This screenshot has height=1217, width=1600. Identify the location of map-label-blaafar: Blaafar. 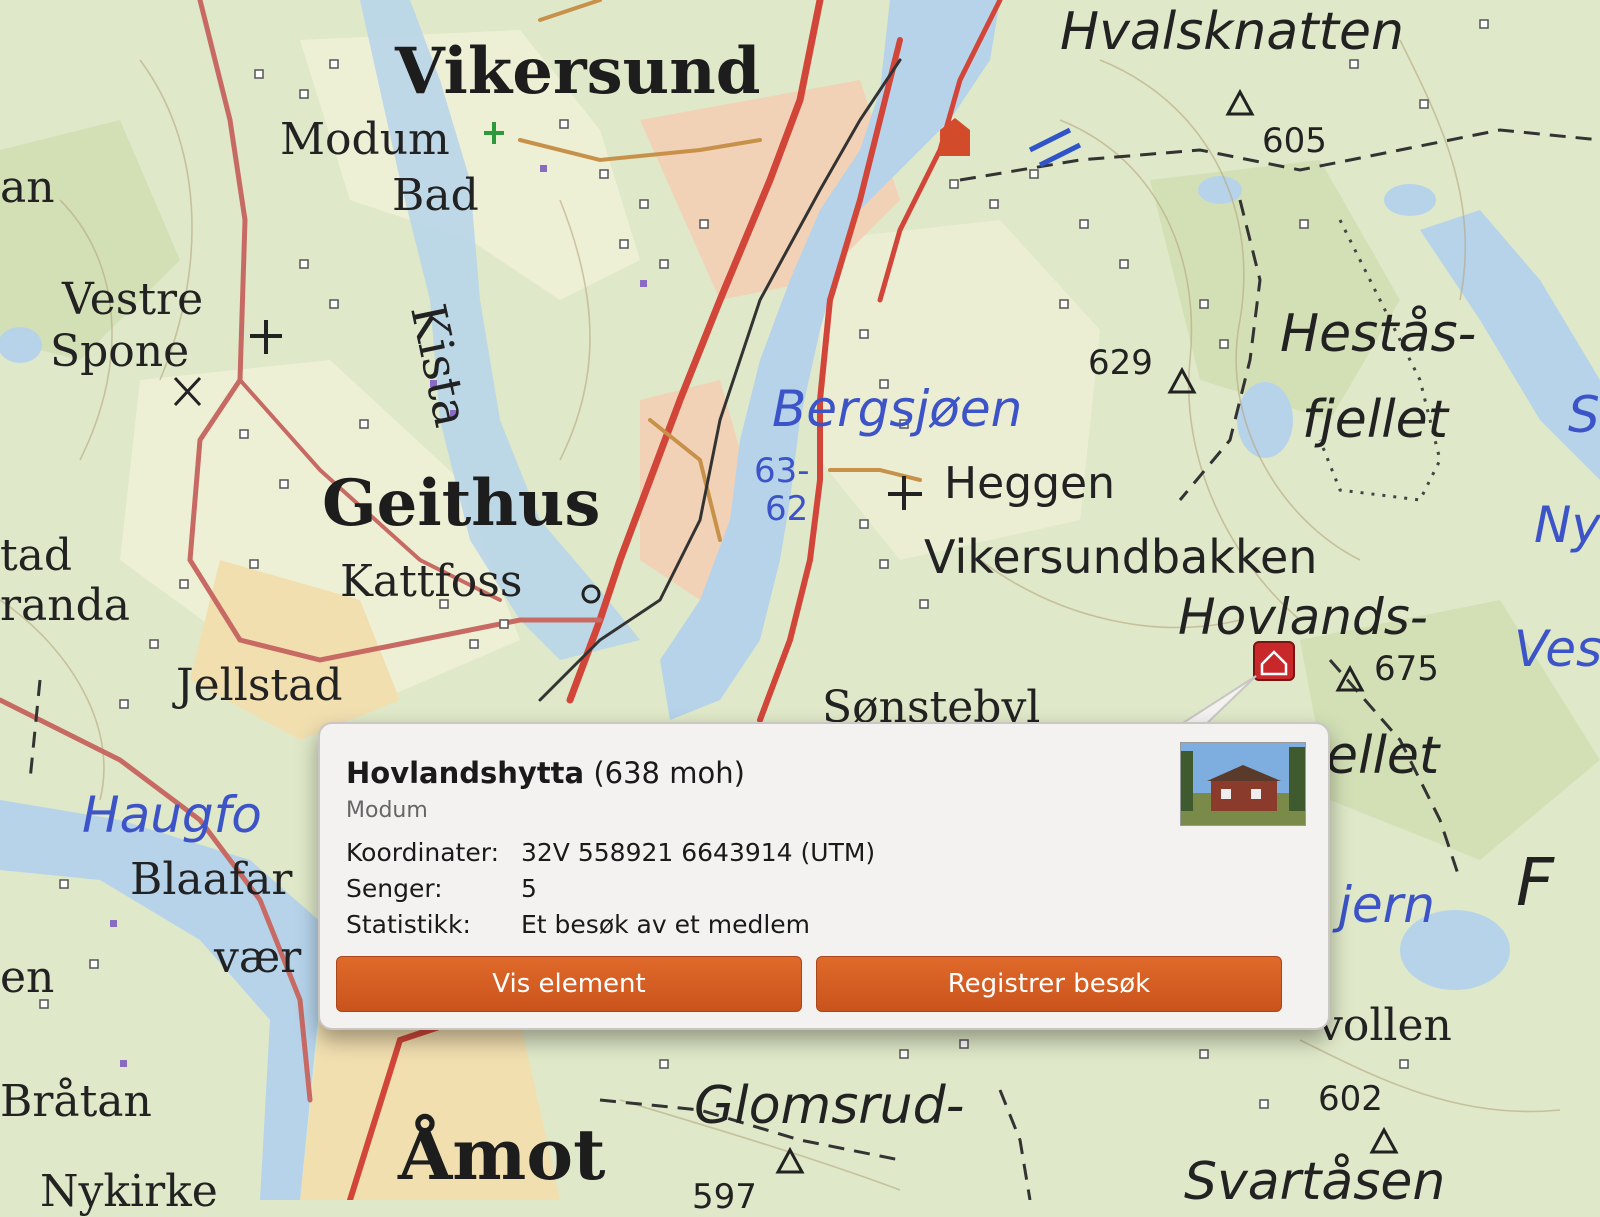
(211, 879).